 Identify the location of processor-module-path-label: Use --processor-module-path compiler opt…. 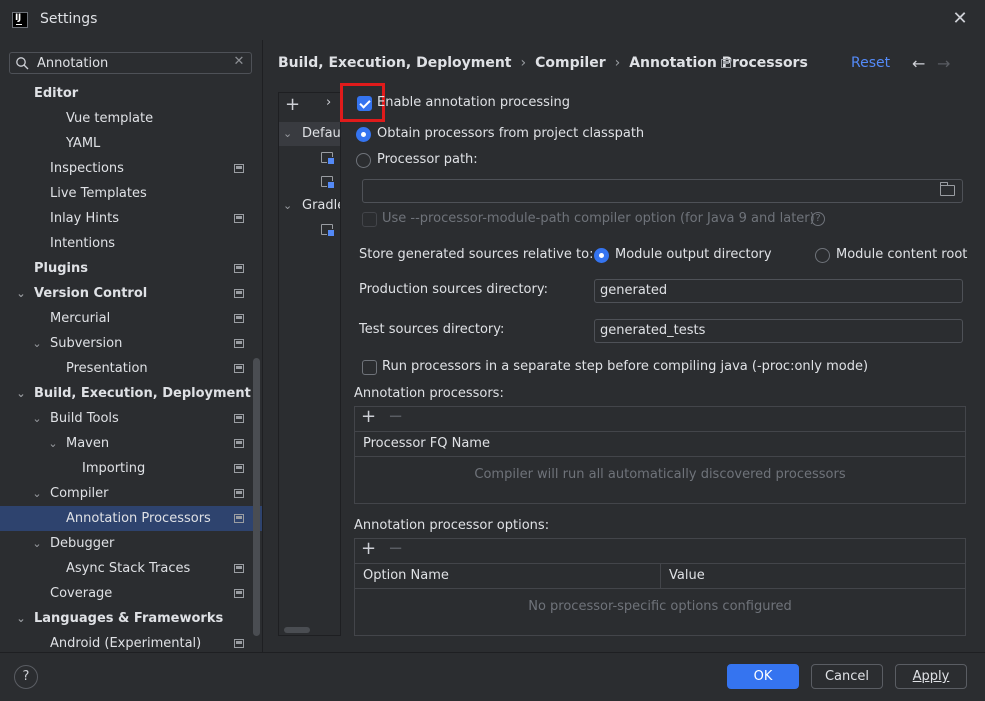
(598, 218).